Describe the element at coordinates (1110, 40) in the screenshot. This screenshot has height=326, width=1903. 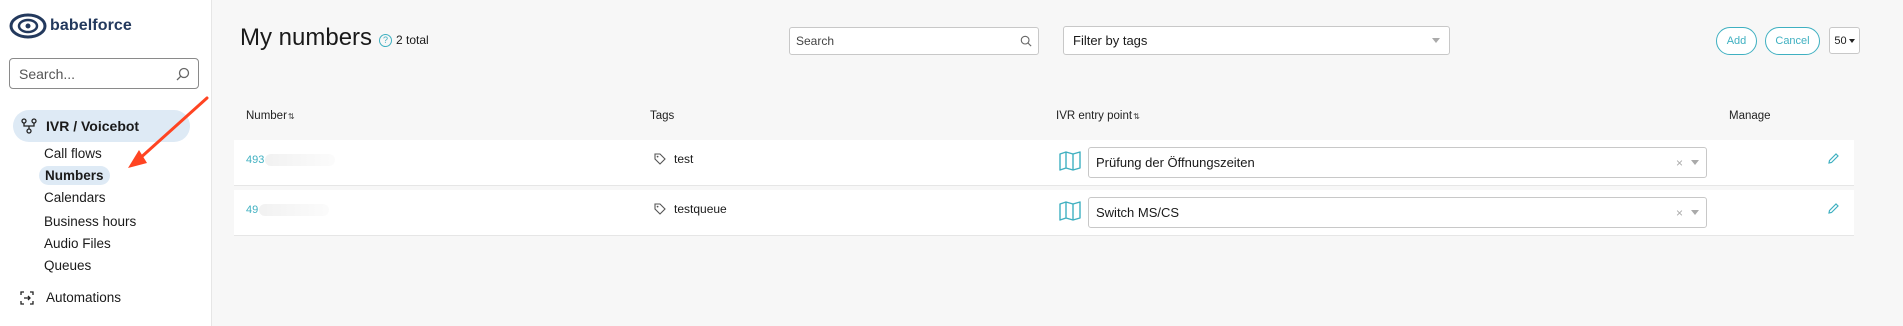
I see `tag-filter-label: Filter by tags` at that location.